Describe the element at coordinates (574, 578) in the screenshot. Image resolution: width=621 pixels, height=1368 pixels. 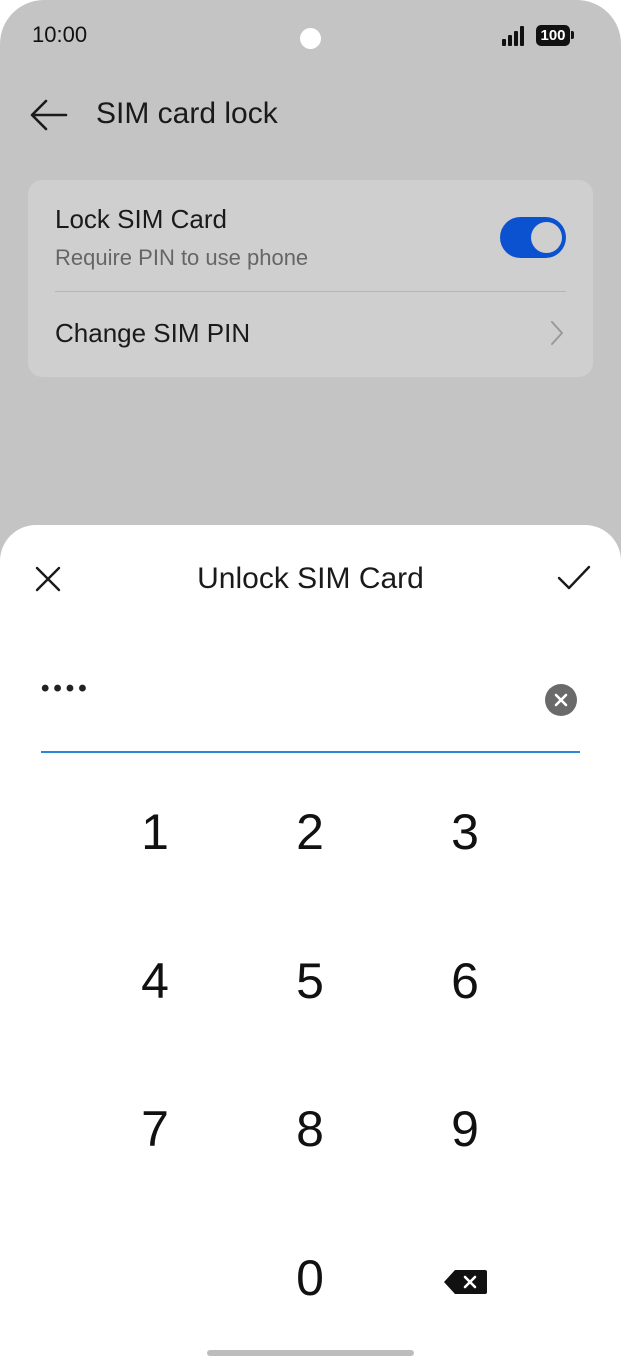
I see `checkmark-icon` at that location.